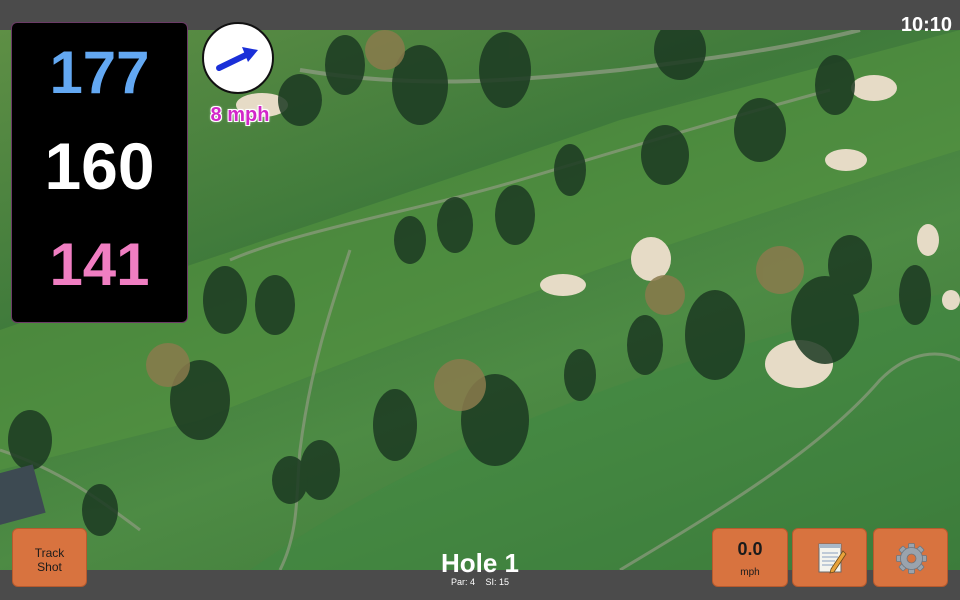 The height and width of the screenshot is (600, 960). I want to click on wind-direction-dial, so click(238, 58).